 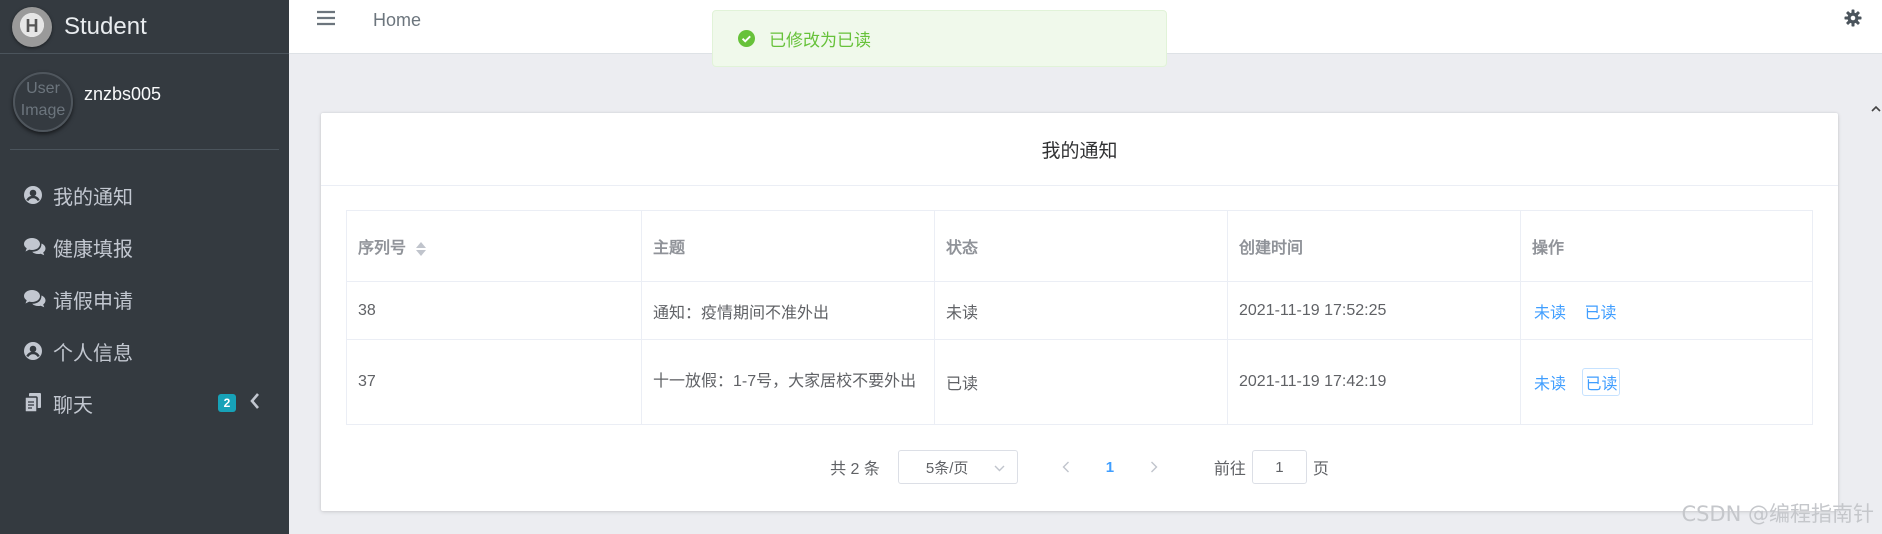 What do you see at coordinates (1374, 246) in the screenshot?
I see `column-header-created: 创建时间` at bounding box center [1374, 246].